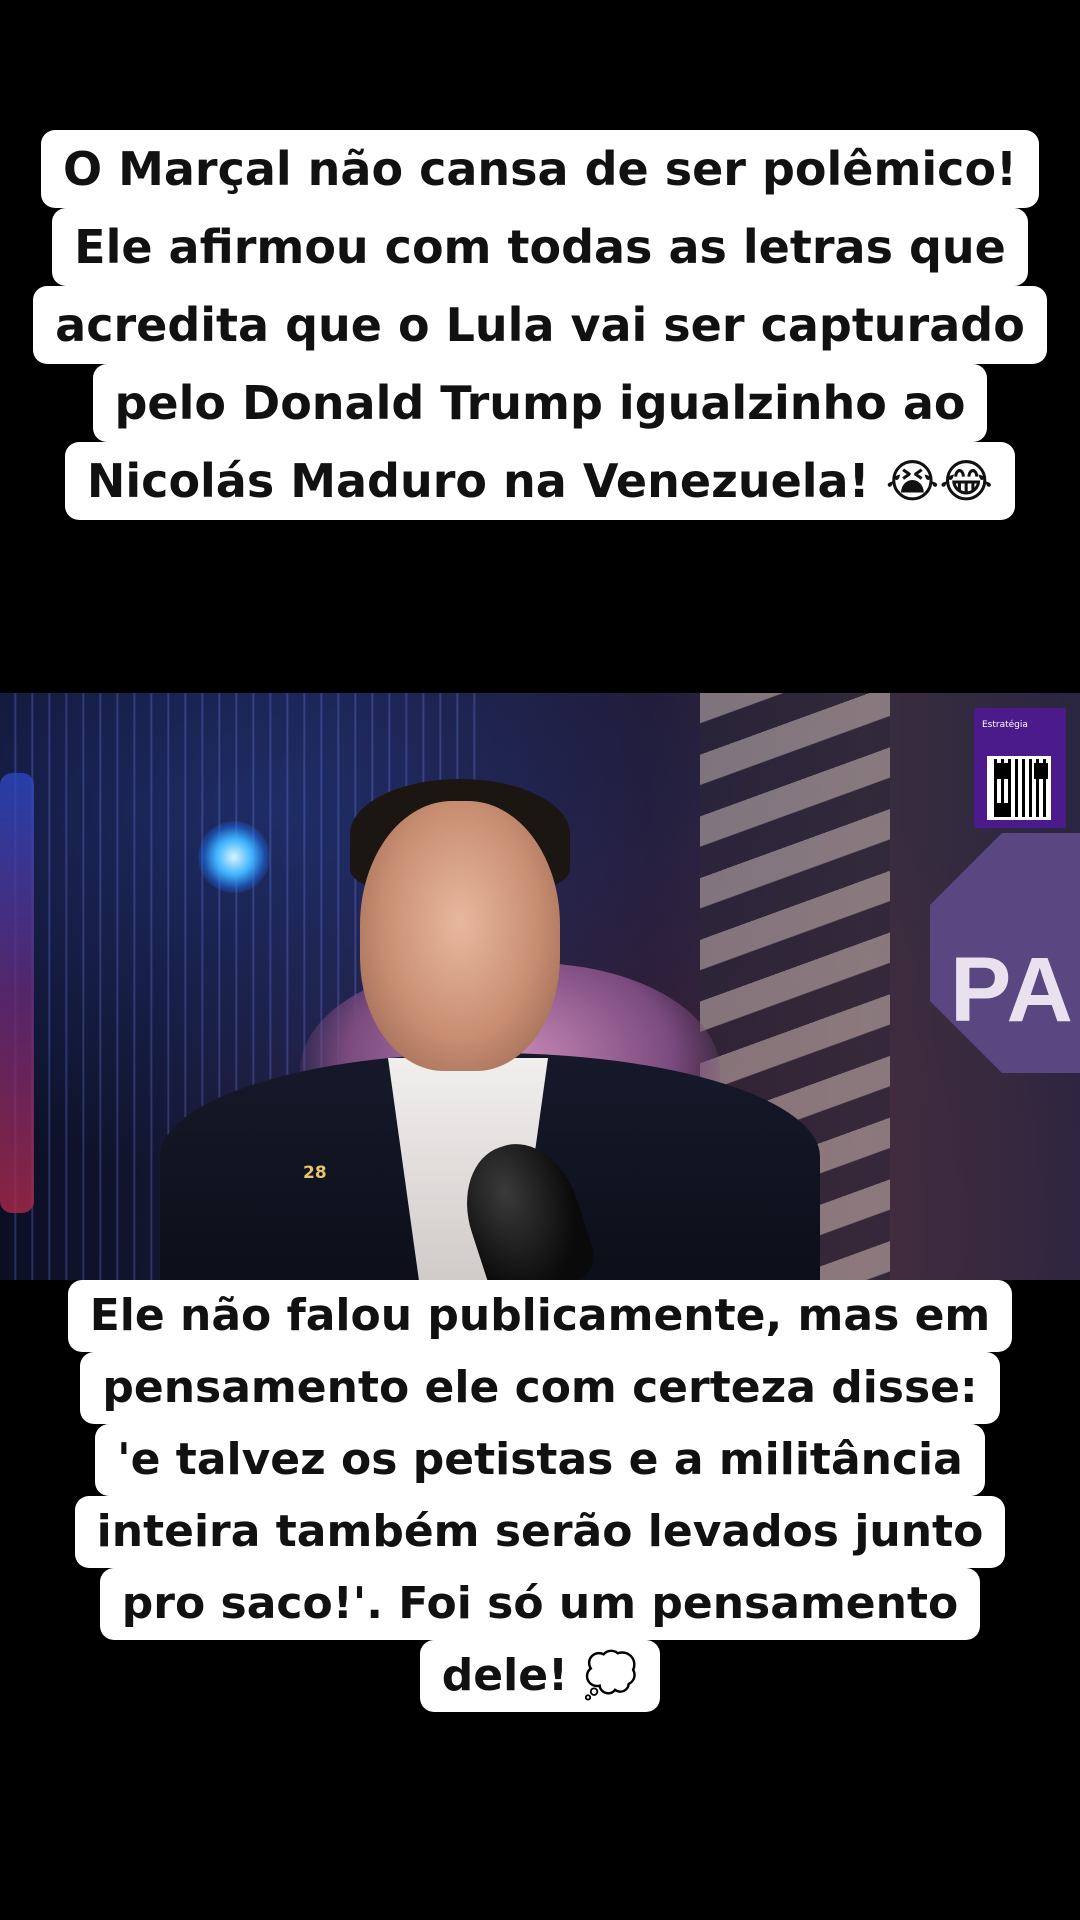 This screenshot has height=1920, width=1080. I want to click on left-neon-light, so click(17, 993).